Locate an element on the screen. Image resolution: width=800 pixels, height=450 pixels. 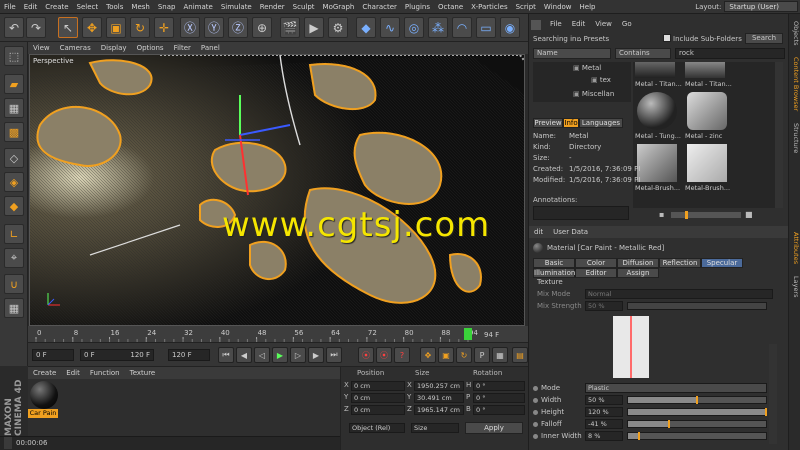
key-scale-icon: ▣ is located at coordinates (446, 355).